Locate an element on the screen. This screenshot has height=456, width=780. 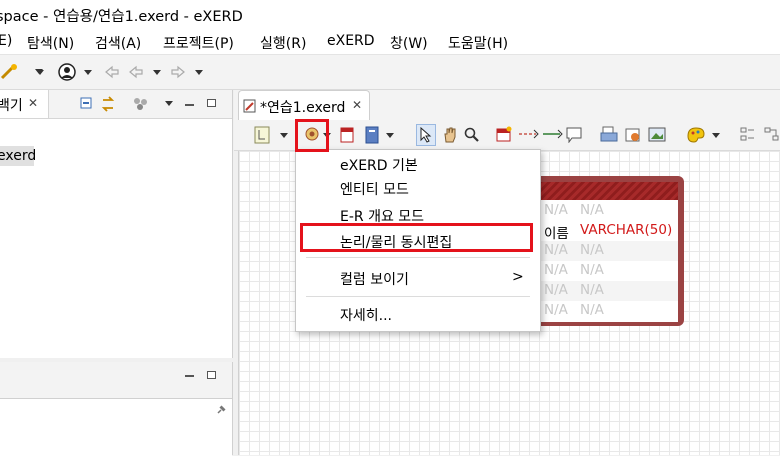
zoom-icon is located at coordinates (472, 135).